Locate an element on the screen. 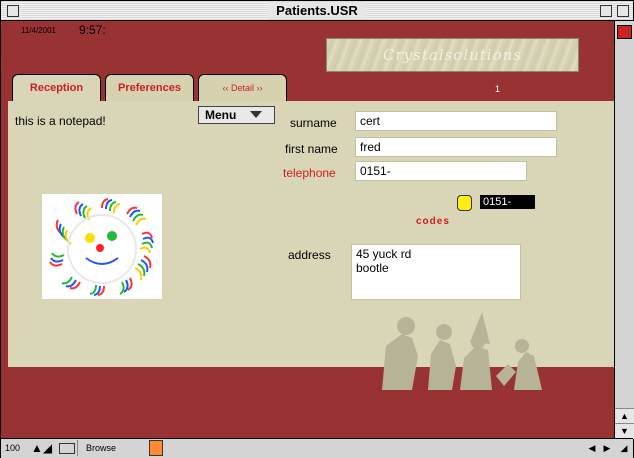  collapse-box-icon is located at coordinates (623, 11).